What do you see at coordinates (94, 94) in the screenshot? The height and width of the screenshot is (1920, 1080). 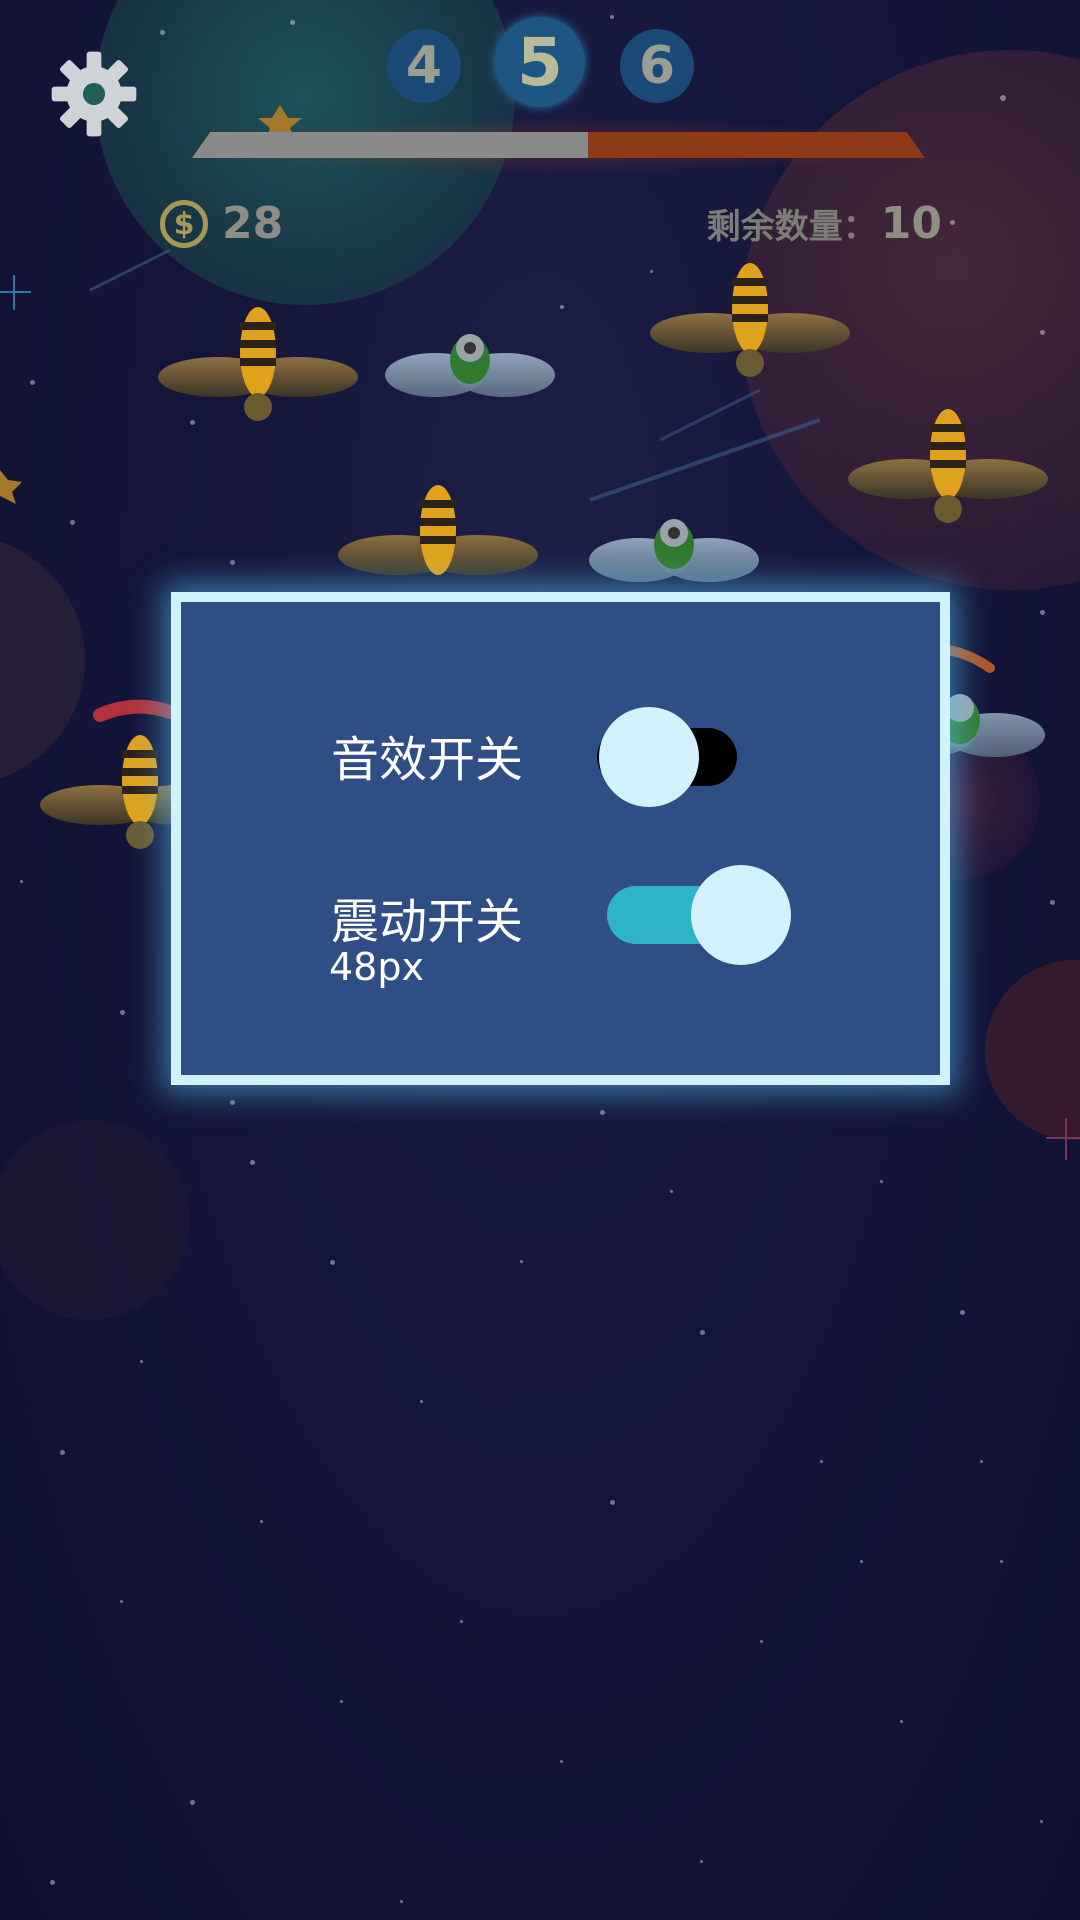 I see `gear-icon` at bounding box center [94, 94].